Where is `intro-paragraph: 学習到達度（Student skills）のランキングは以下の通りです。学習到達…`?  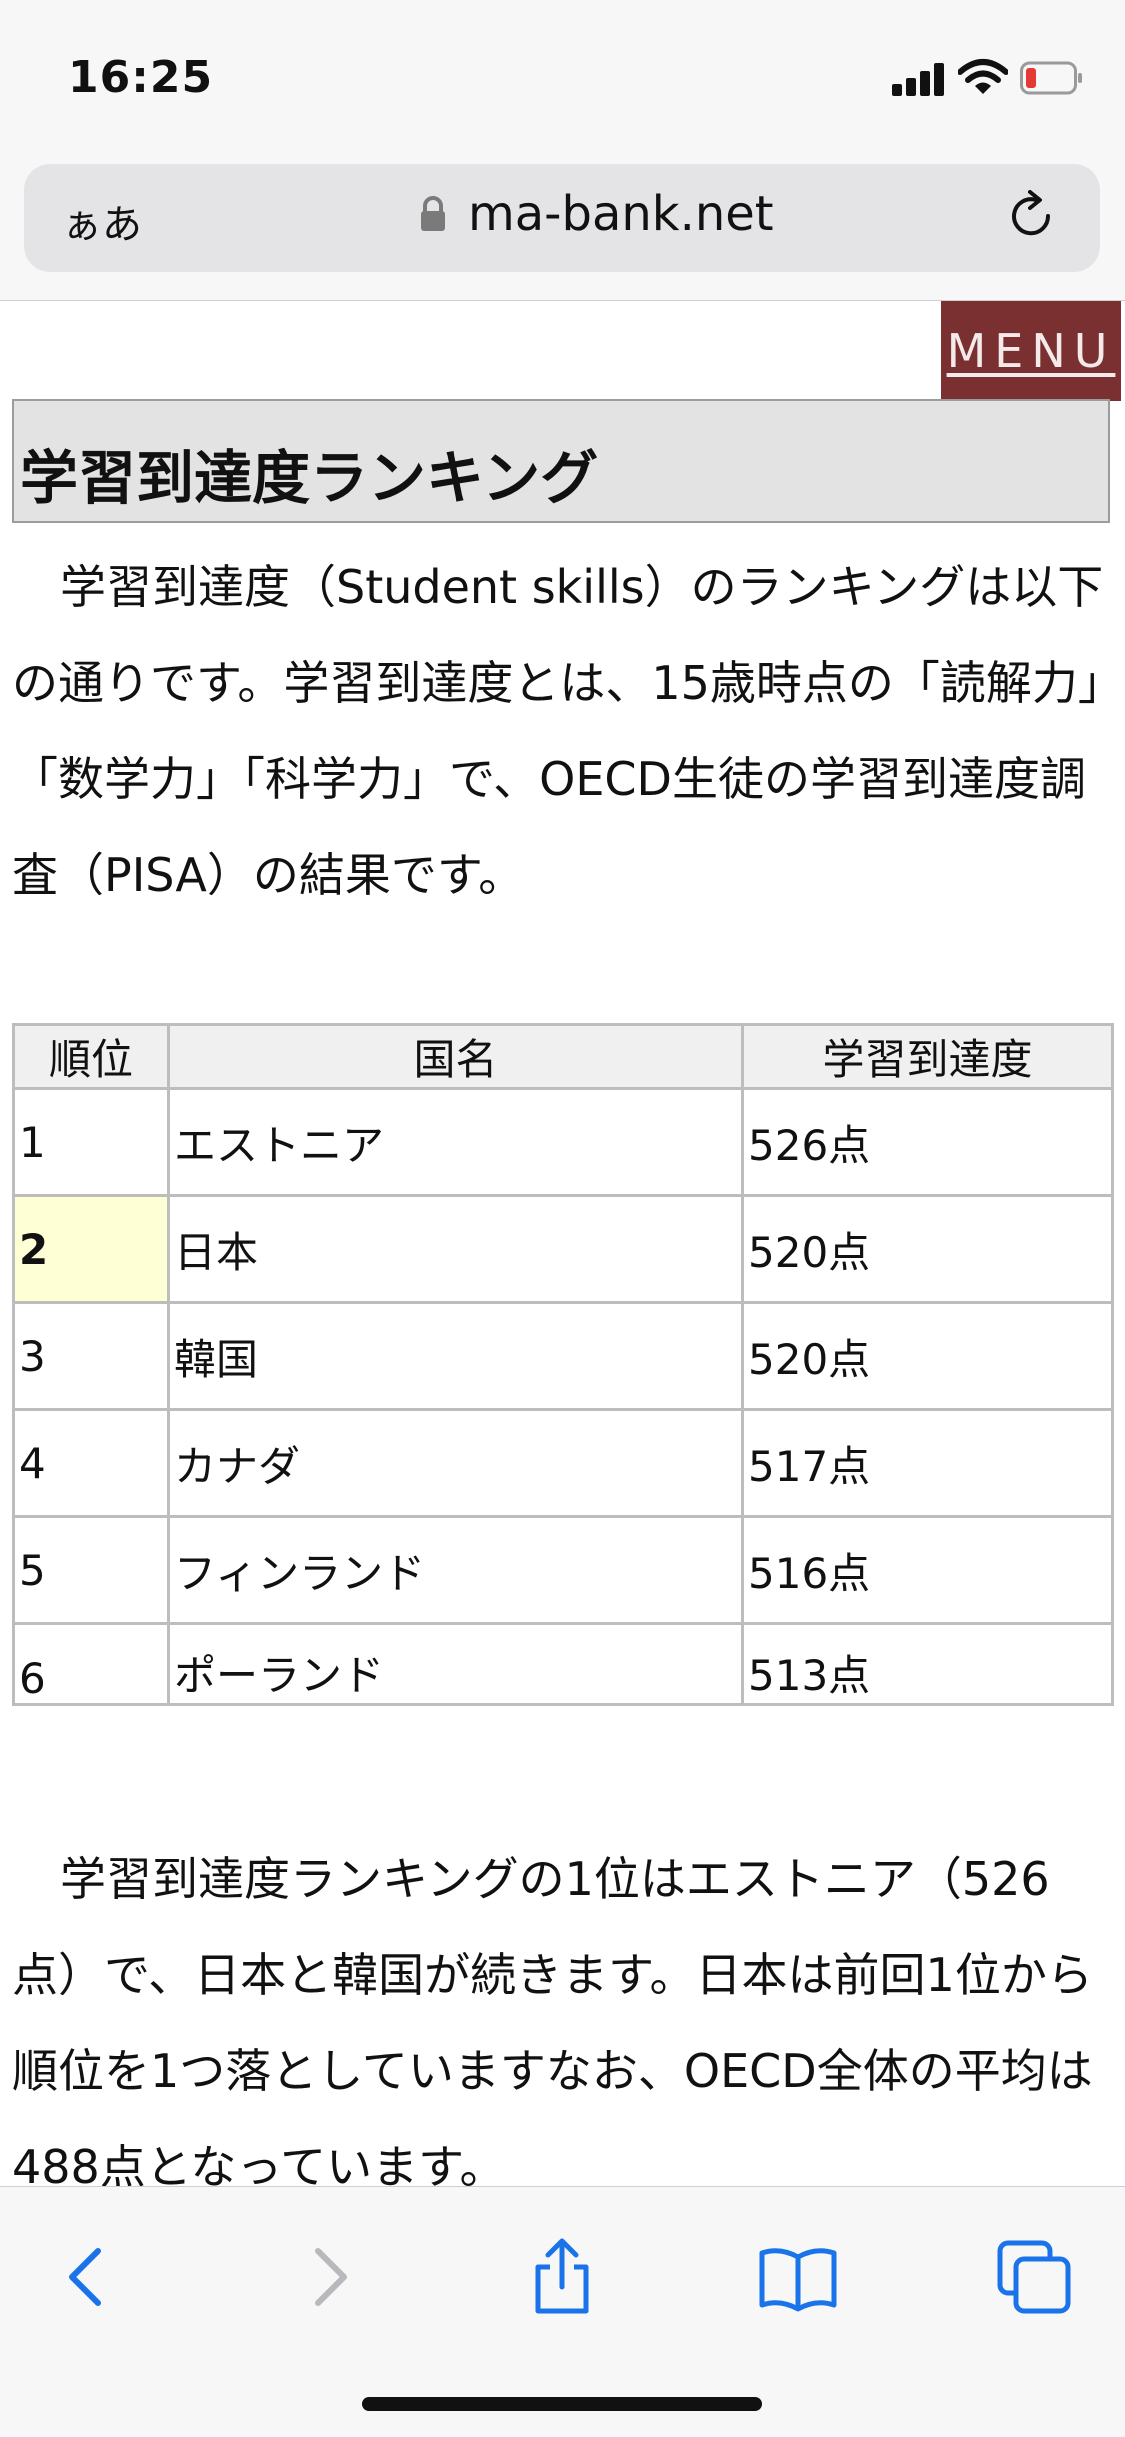 intro-paragraph: 学習到達度（Student skills）のランキングは以下の通りです。学習到達… is located at coordinates (558, 731).